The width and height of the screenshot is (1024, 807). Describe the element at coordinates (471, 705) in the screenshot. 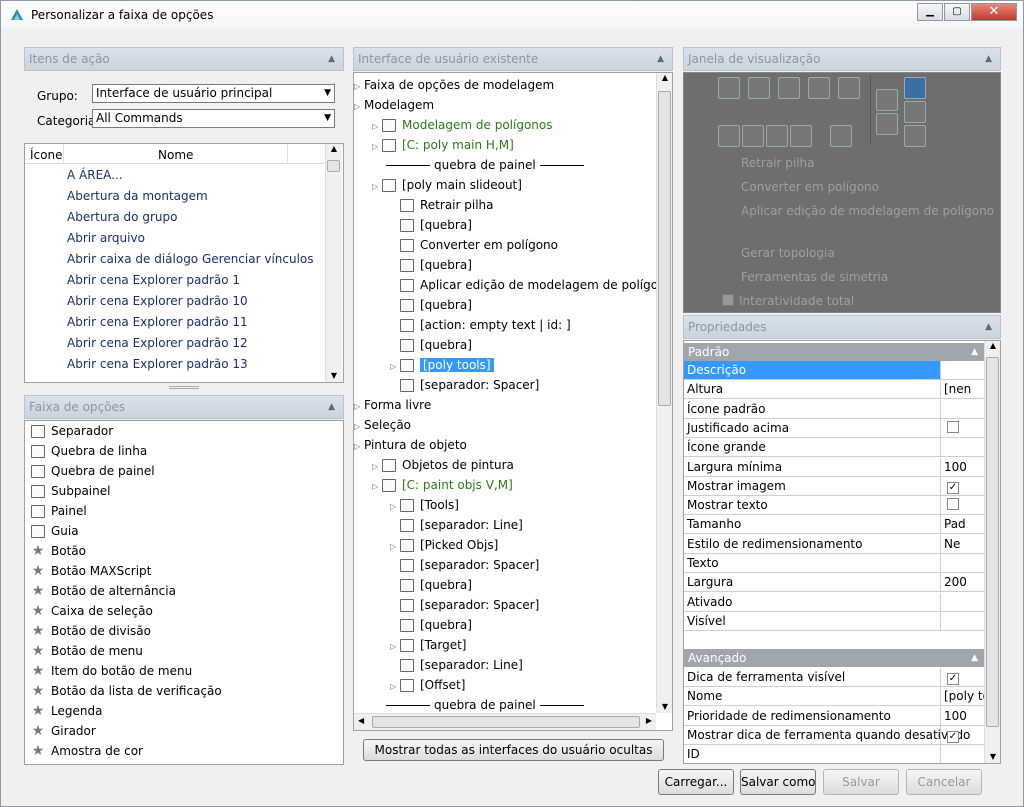

I see `tree-node: quebra de painel` at that location.